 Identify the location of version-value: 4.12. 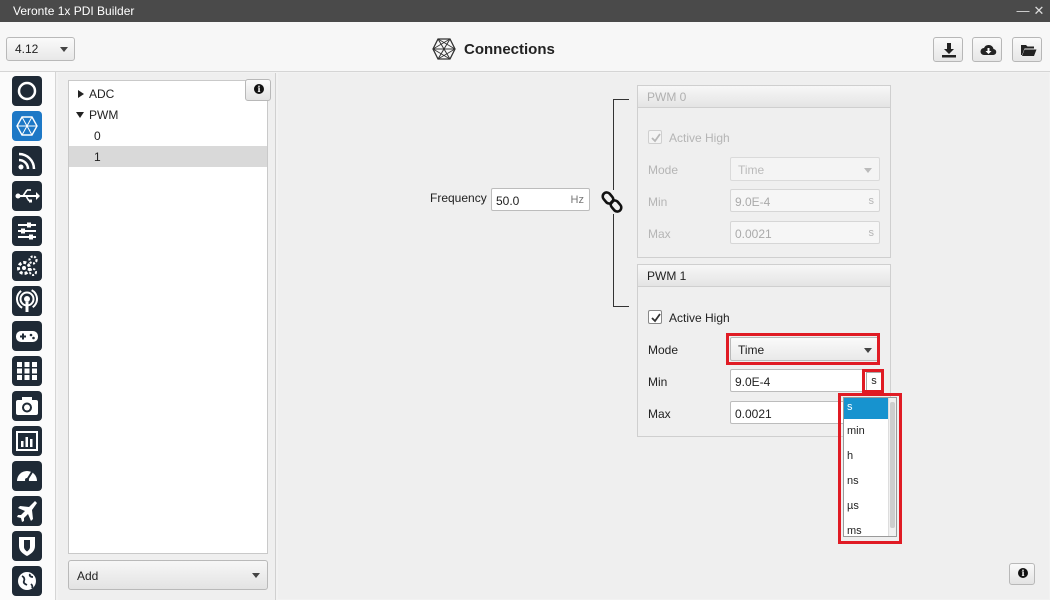
(27, 49).